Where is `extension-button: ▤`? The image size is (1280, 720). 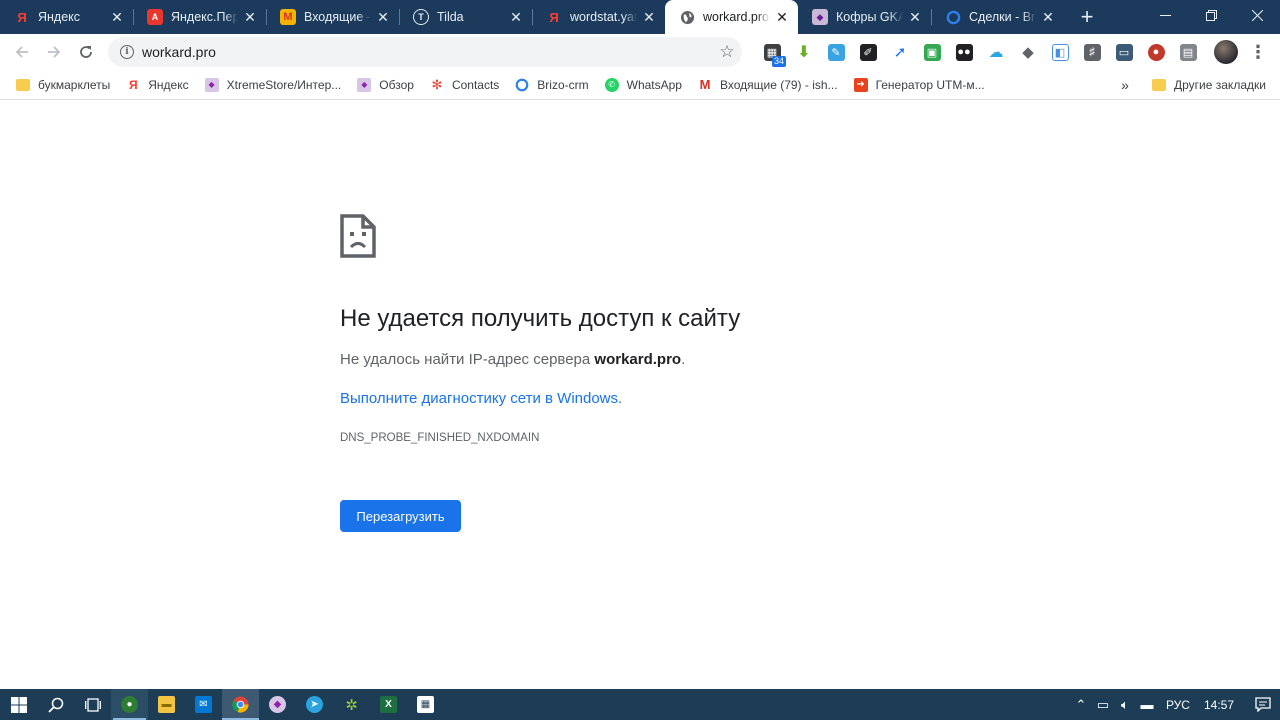 extension-button: ▤ is located at coordinates (1188, 52).